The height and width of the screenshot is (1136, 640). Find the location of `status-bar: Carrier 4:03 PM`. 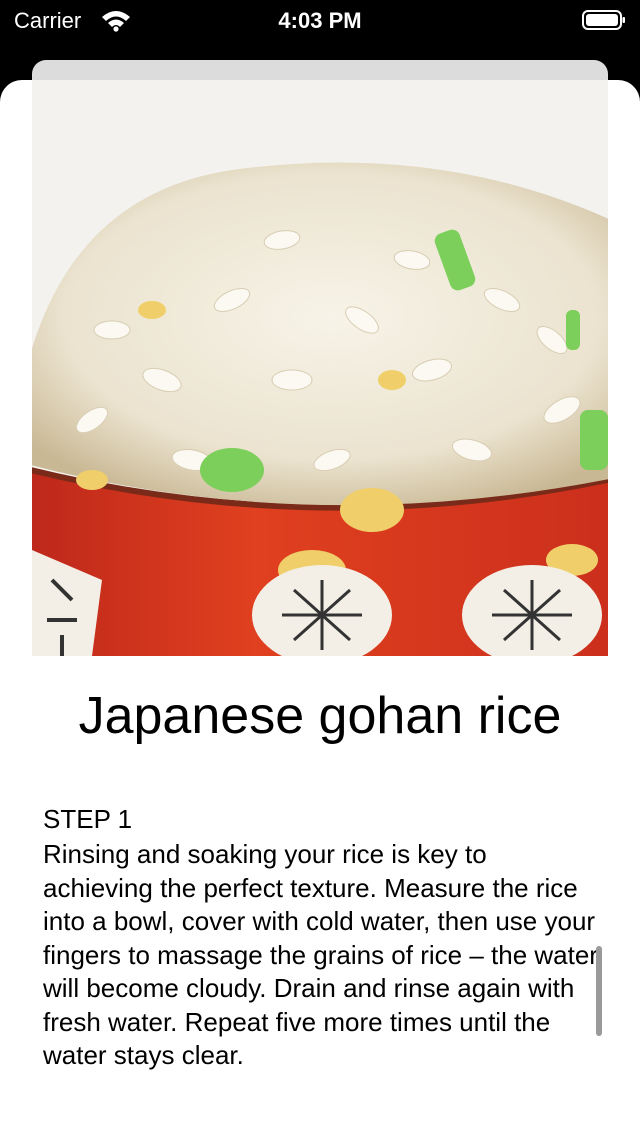

status-bar: Carrier 4:03 PM is located at coordinates (320, 20).